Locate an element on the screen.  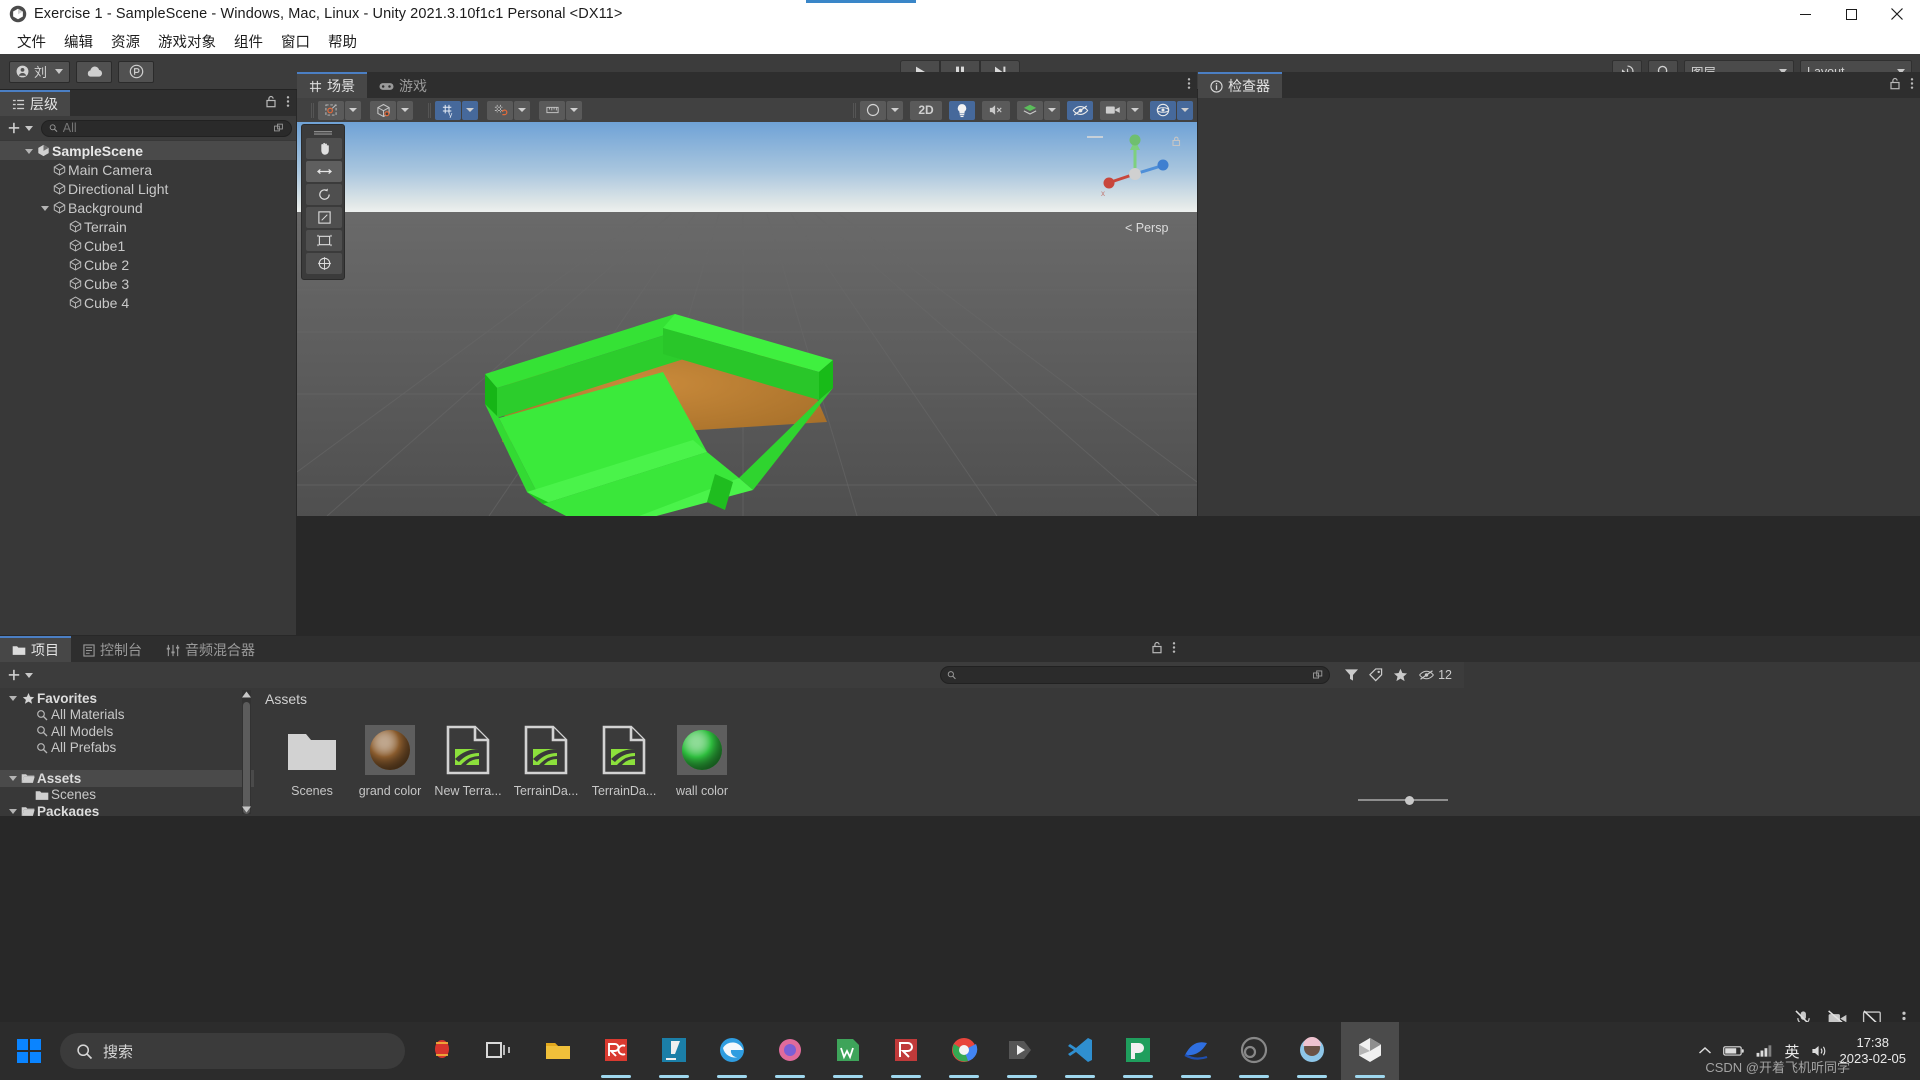
hidden-packages-indicator: 12 is located at coordinates (1435, 675).